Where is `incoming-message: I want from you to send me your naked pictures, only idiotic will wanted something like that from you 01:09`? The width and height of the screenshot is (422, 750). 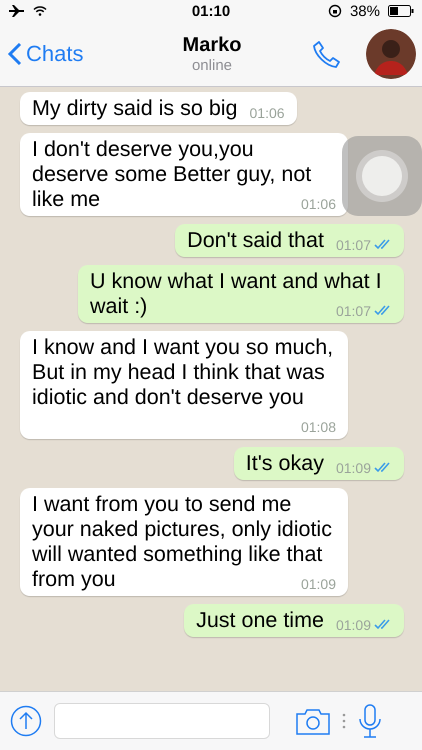
incoming-message: I want from you to send me your naked pictures, only idiotic will wanted something like that from you 01:09 is located at coordinates (184, 542).